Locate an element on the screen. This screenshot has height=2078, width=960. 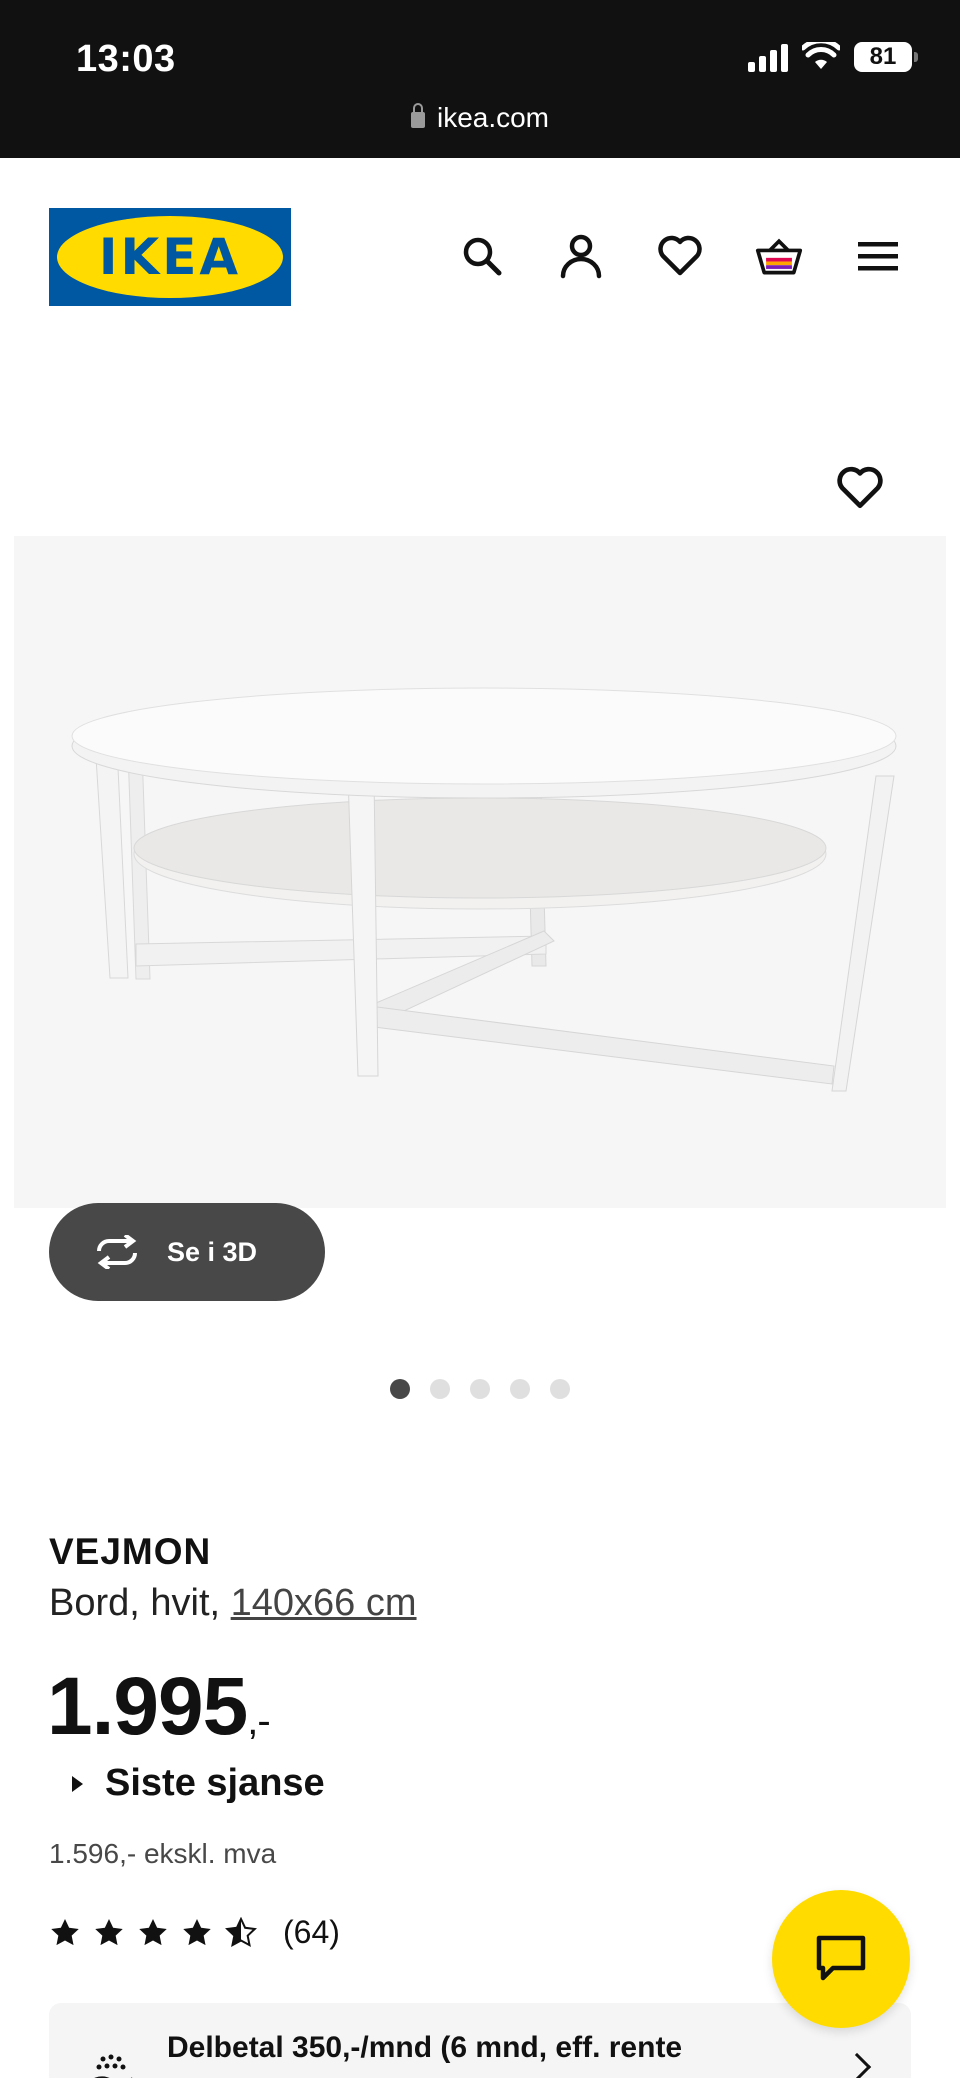
account-button is located at coordinates (581, 256).